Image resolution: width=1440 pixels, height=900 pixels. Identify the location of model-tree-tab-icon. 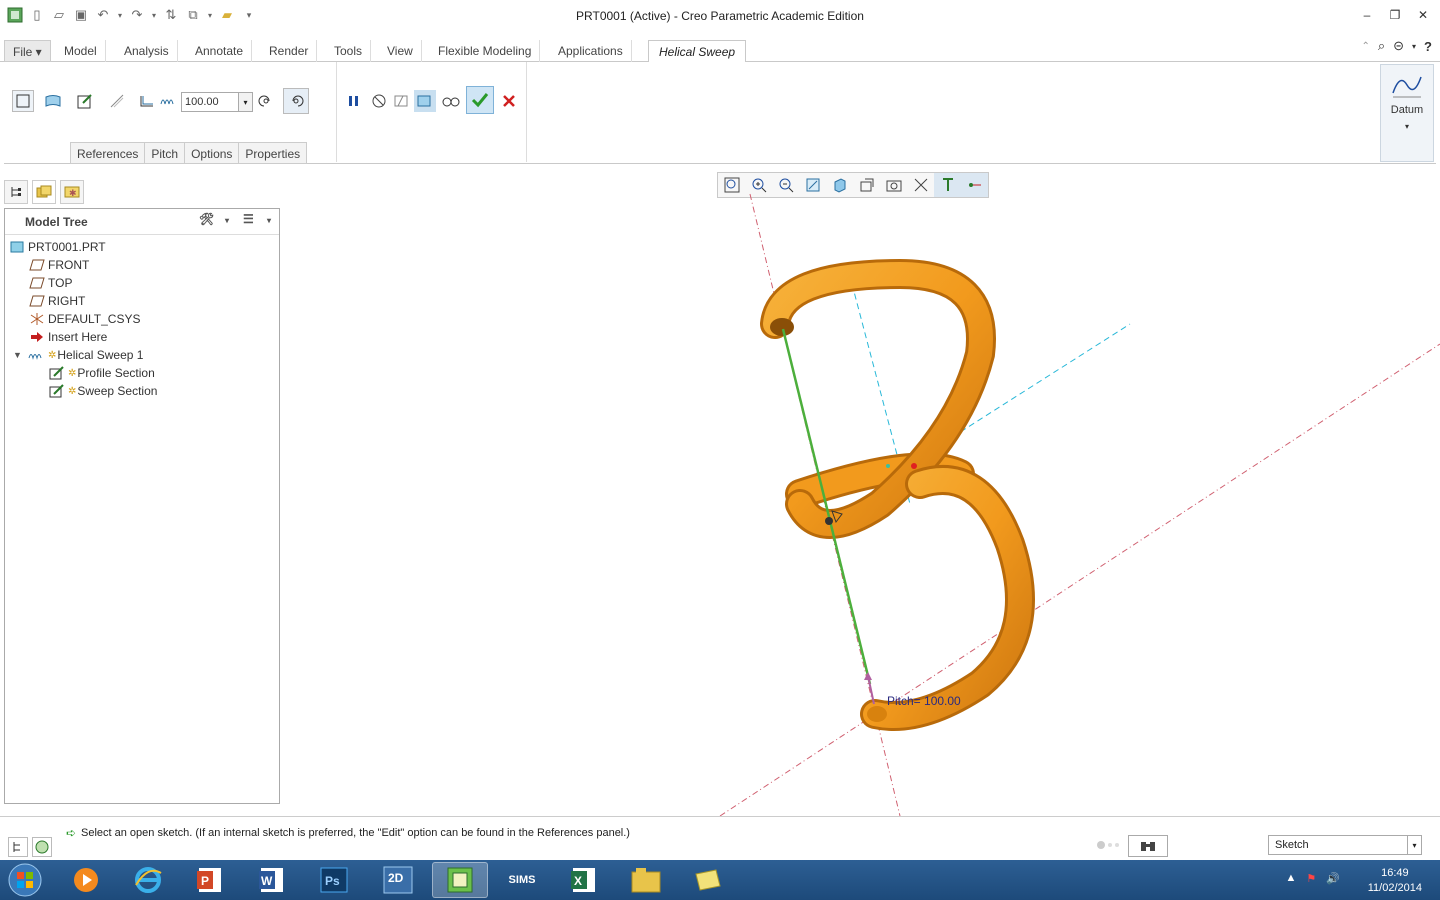
(16, 192).